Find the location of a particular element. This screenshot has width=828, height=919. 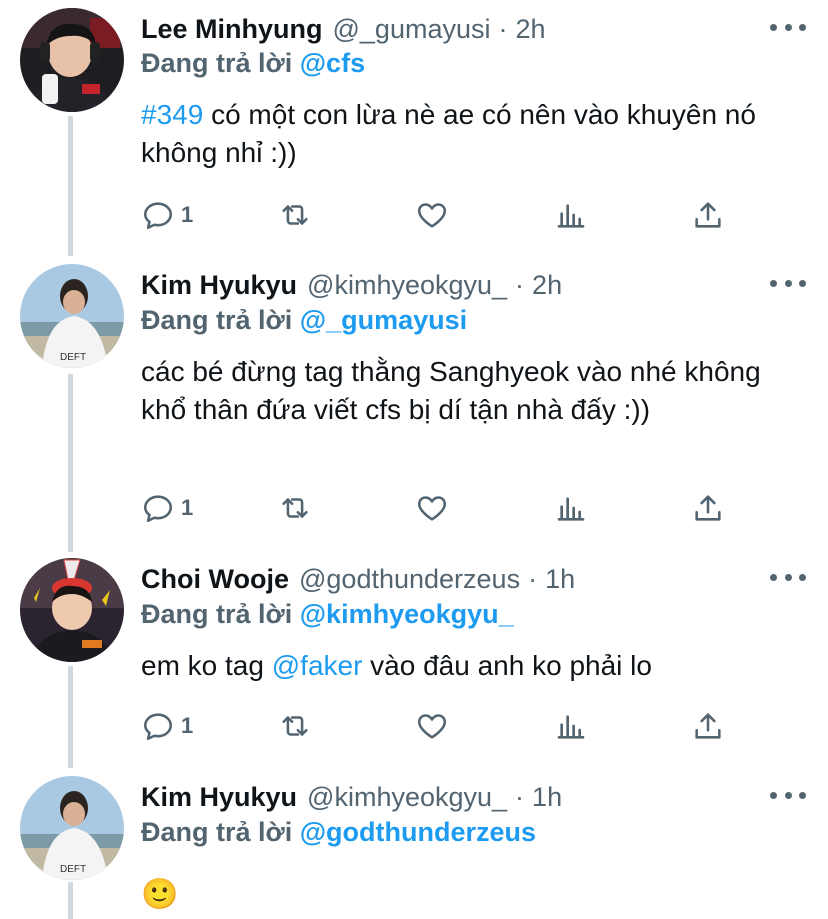

user-handle: @_gumayusi is located at coordinates (412, 29).